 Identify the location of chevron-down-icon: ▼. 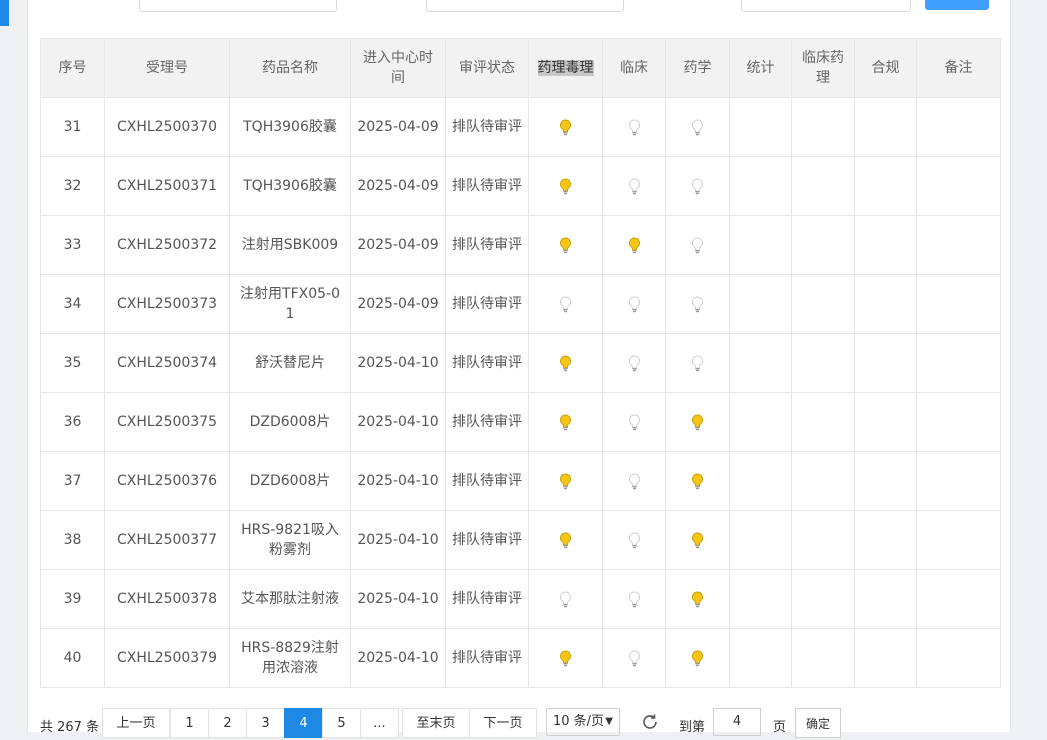
(609, 721).